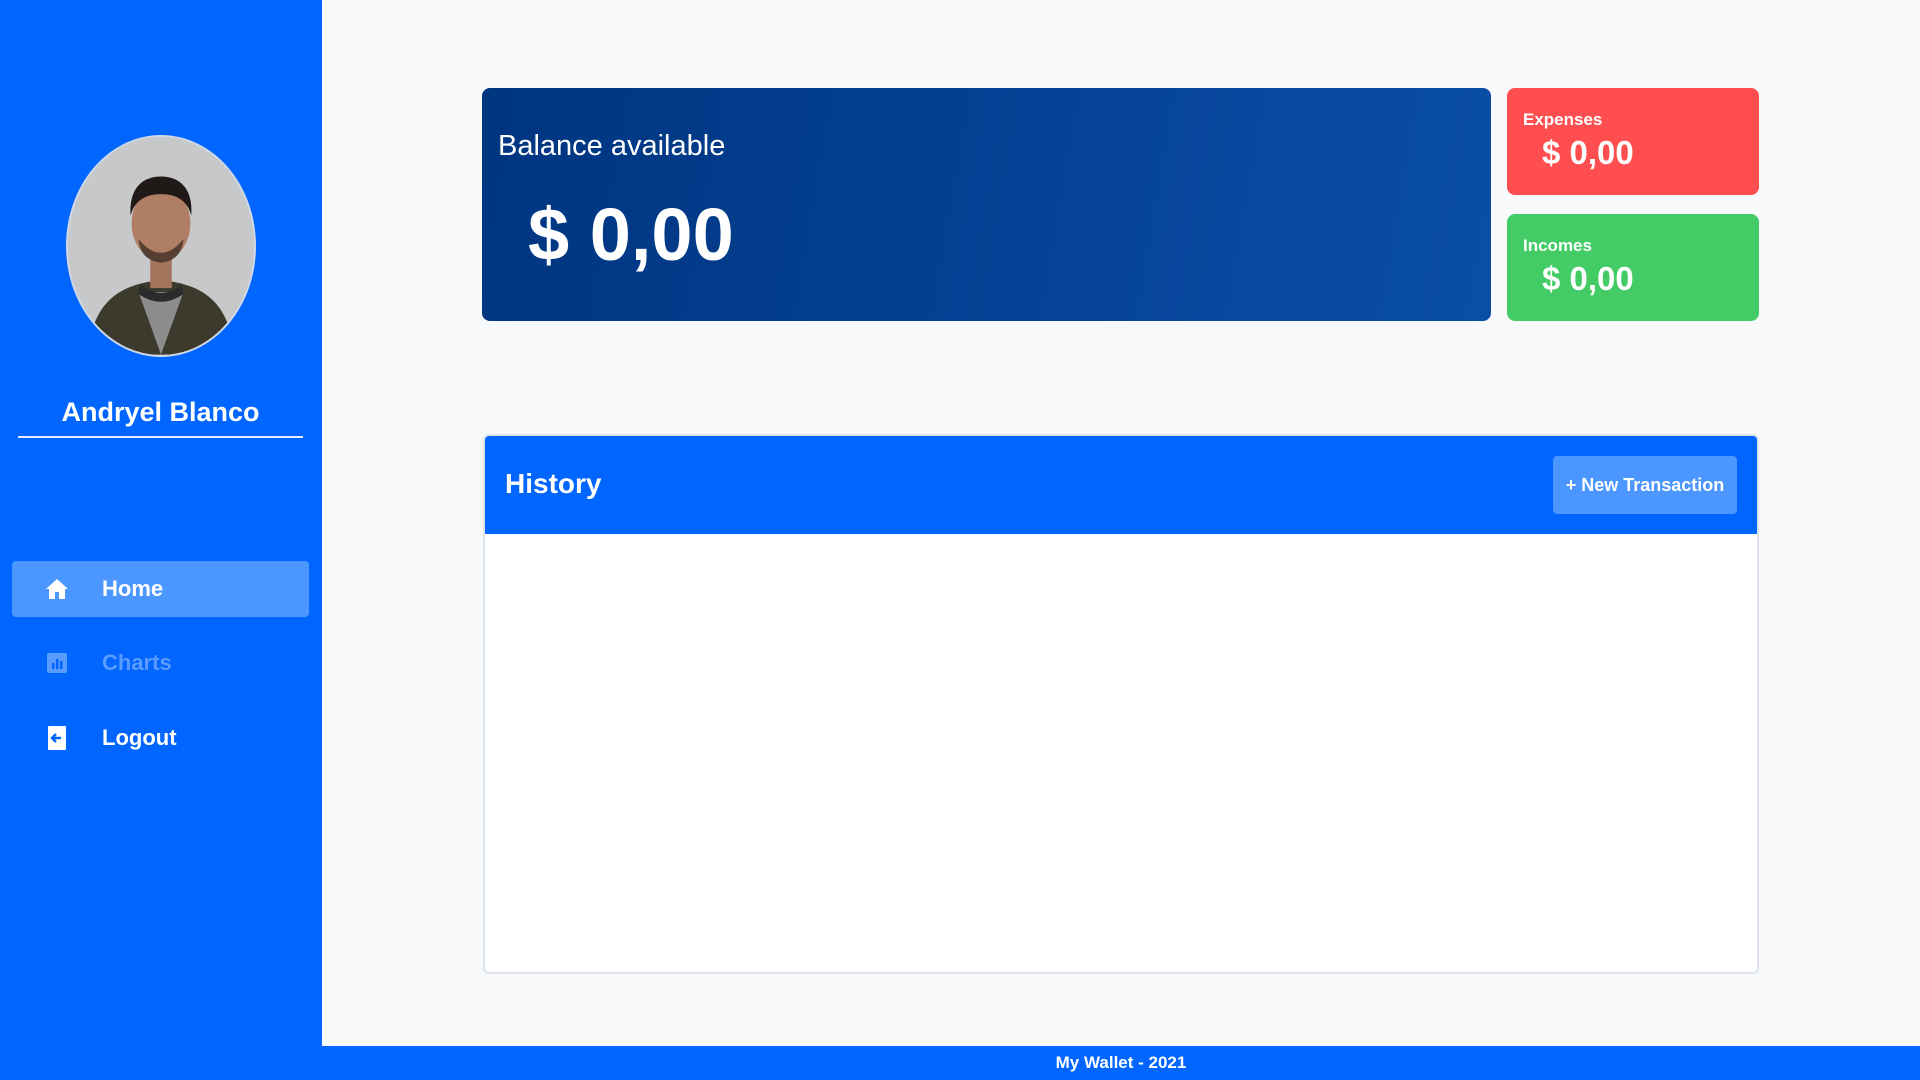 Image resolution: width=1920 pixels, height=1080 pixels. I want to click on expenses-value: $ 0,00, so click(1588, 152).